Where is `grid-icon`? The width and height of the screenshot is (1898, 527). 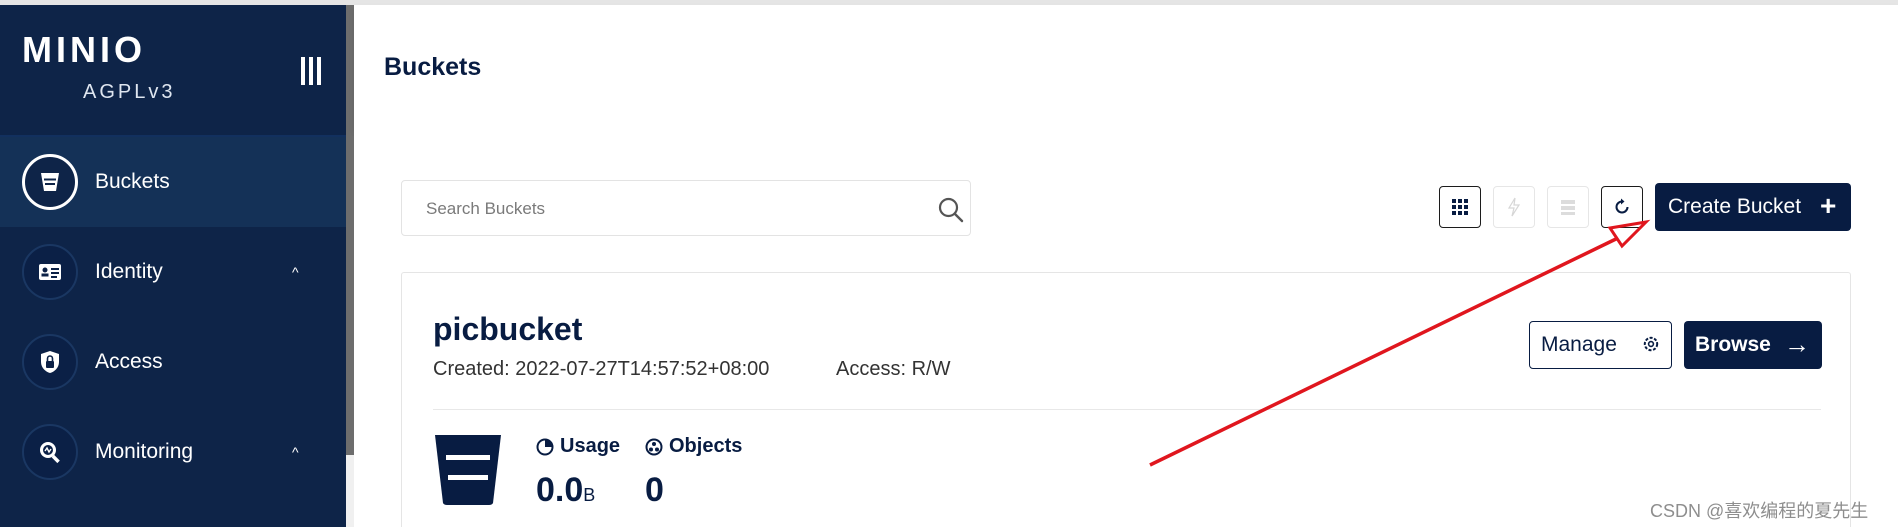
grid-icon is located at coordinates (1460, 207).